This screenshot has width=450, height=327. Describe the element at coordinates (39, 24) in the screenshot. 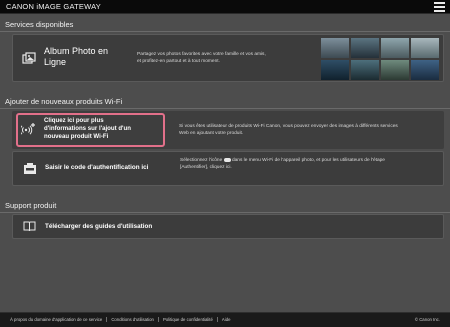

I see `section-title-services: Services disponibles` at that location.